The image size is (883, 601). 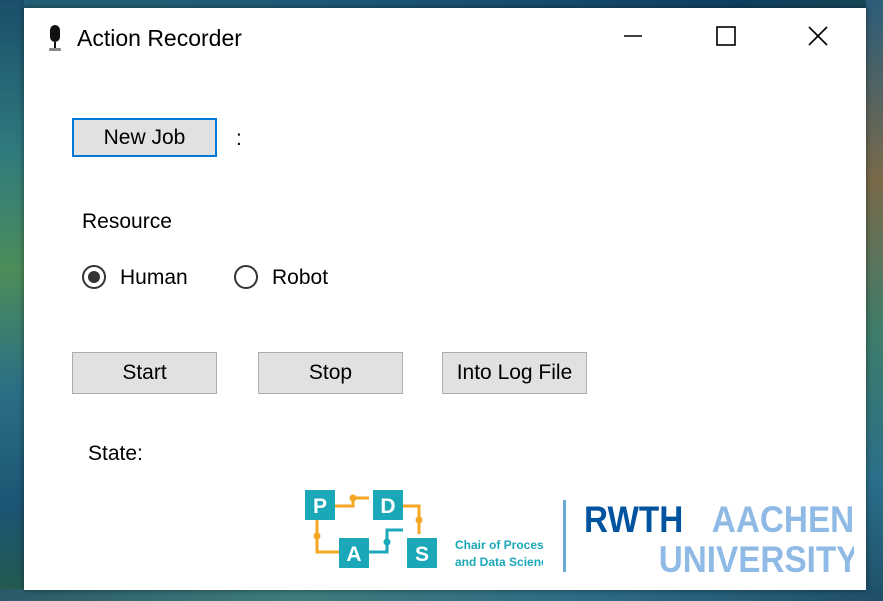 I want to click on resource-label: Resource, so click(x=127, y=221).